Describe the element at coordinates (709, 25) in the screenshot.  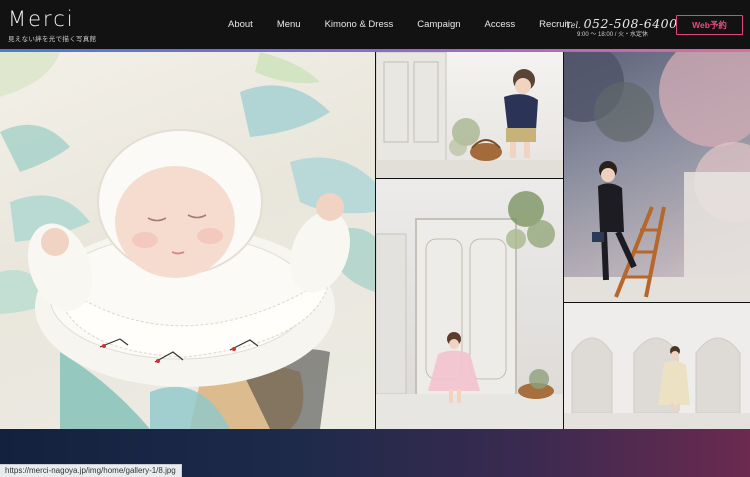
I see `web-reservation-button: Web予約` at that location.